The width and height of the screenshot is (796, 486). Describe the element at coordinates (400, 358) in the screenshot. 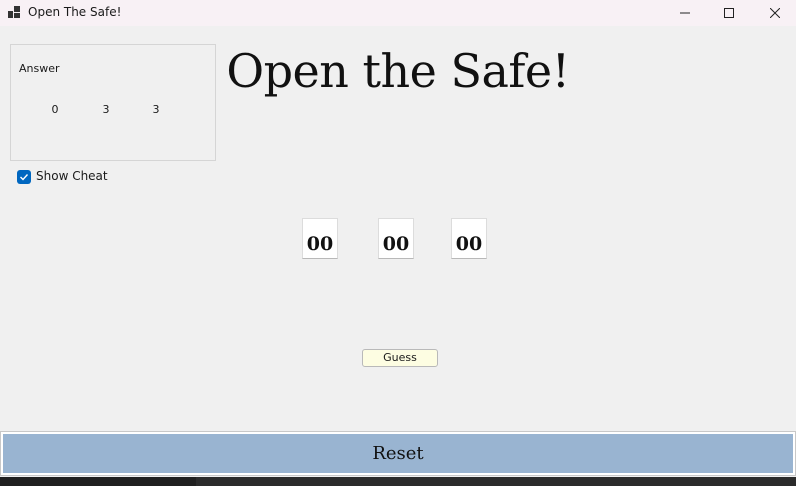

I see `guess-button: Guess` at that location.